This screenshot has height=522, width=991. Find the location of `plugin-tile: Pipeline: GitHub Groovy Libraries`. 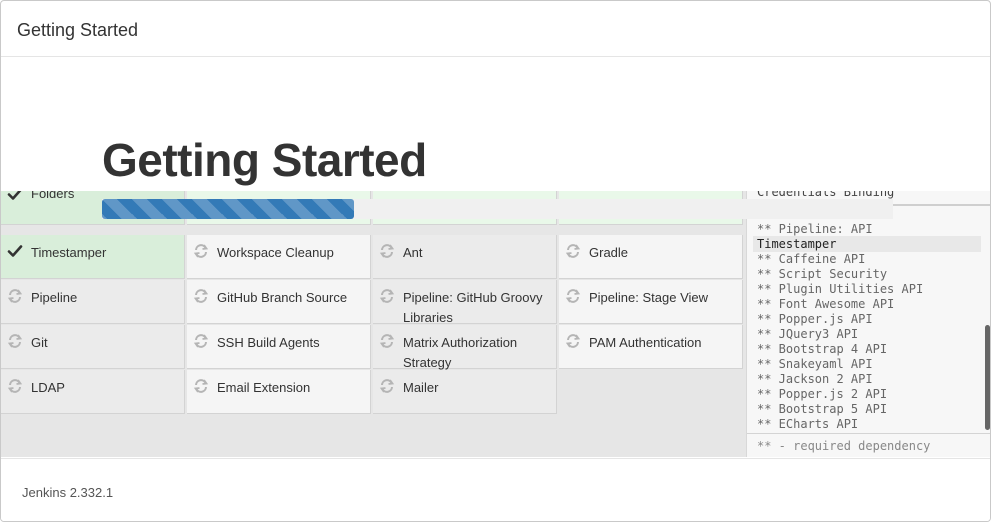

plugin-tile: Pipeline: GitHub Groovy Libraries is located at coordinates (465, 302).